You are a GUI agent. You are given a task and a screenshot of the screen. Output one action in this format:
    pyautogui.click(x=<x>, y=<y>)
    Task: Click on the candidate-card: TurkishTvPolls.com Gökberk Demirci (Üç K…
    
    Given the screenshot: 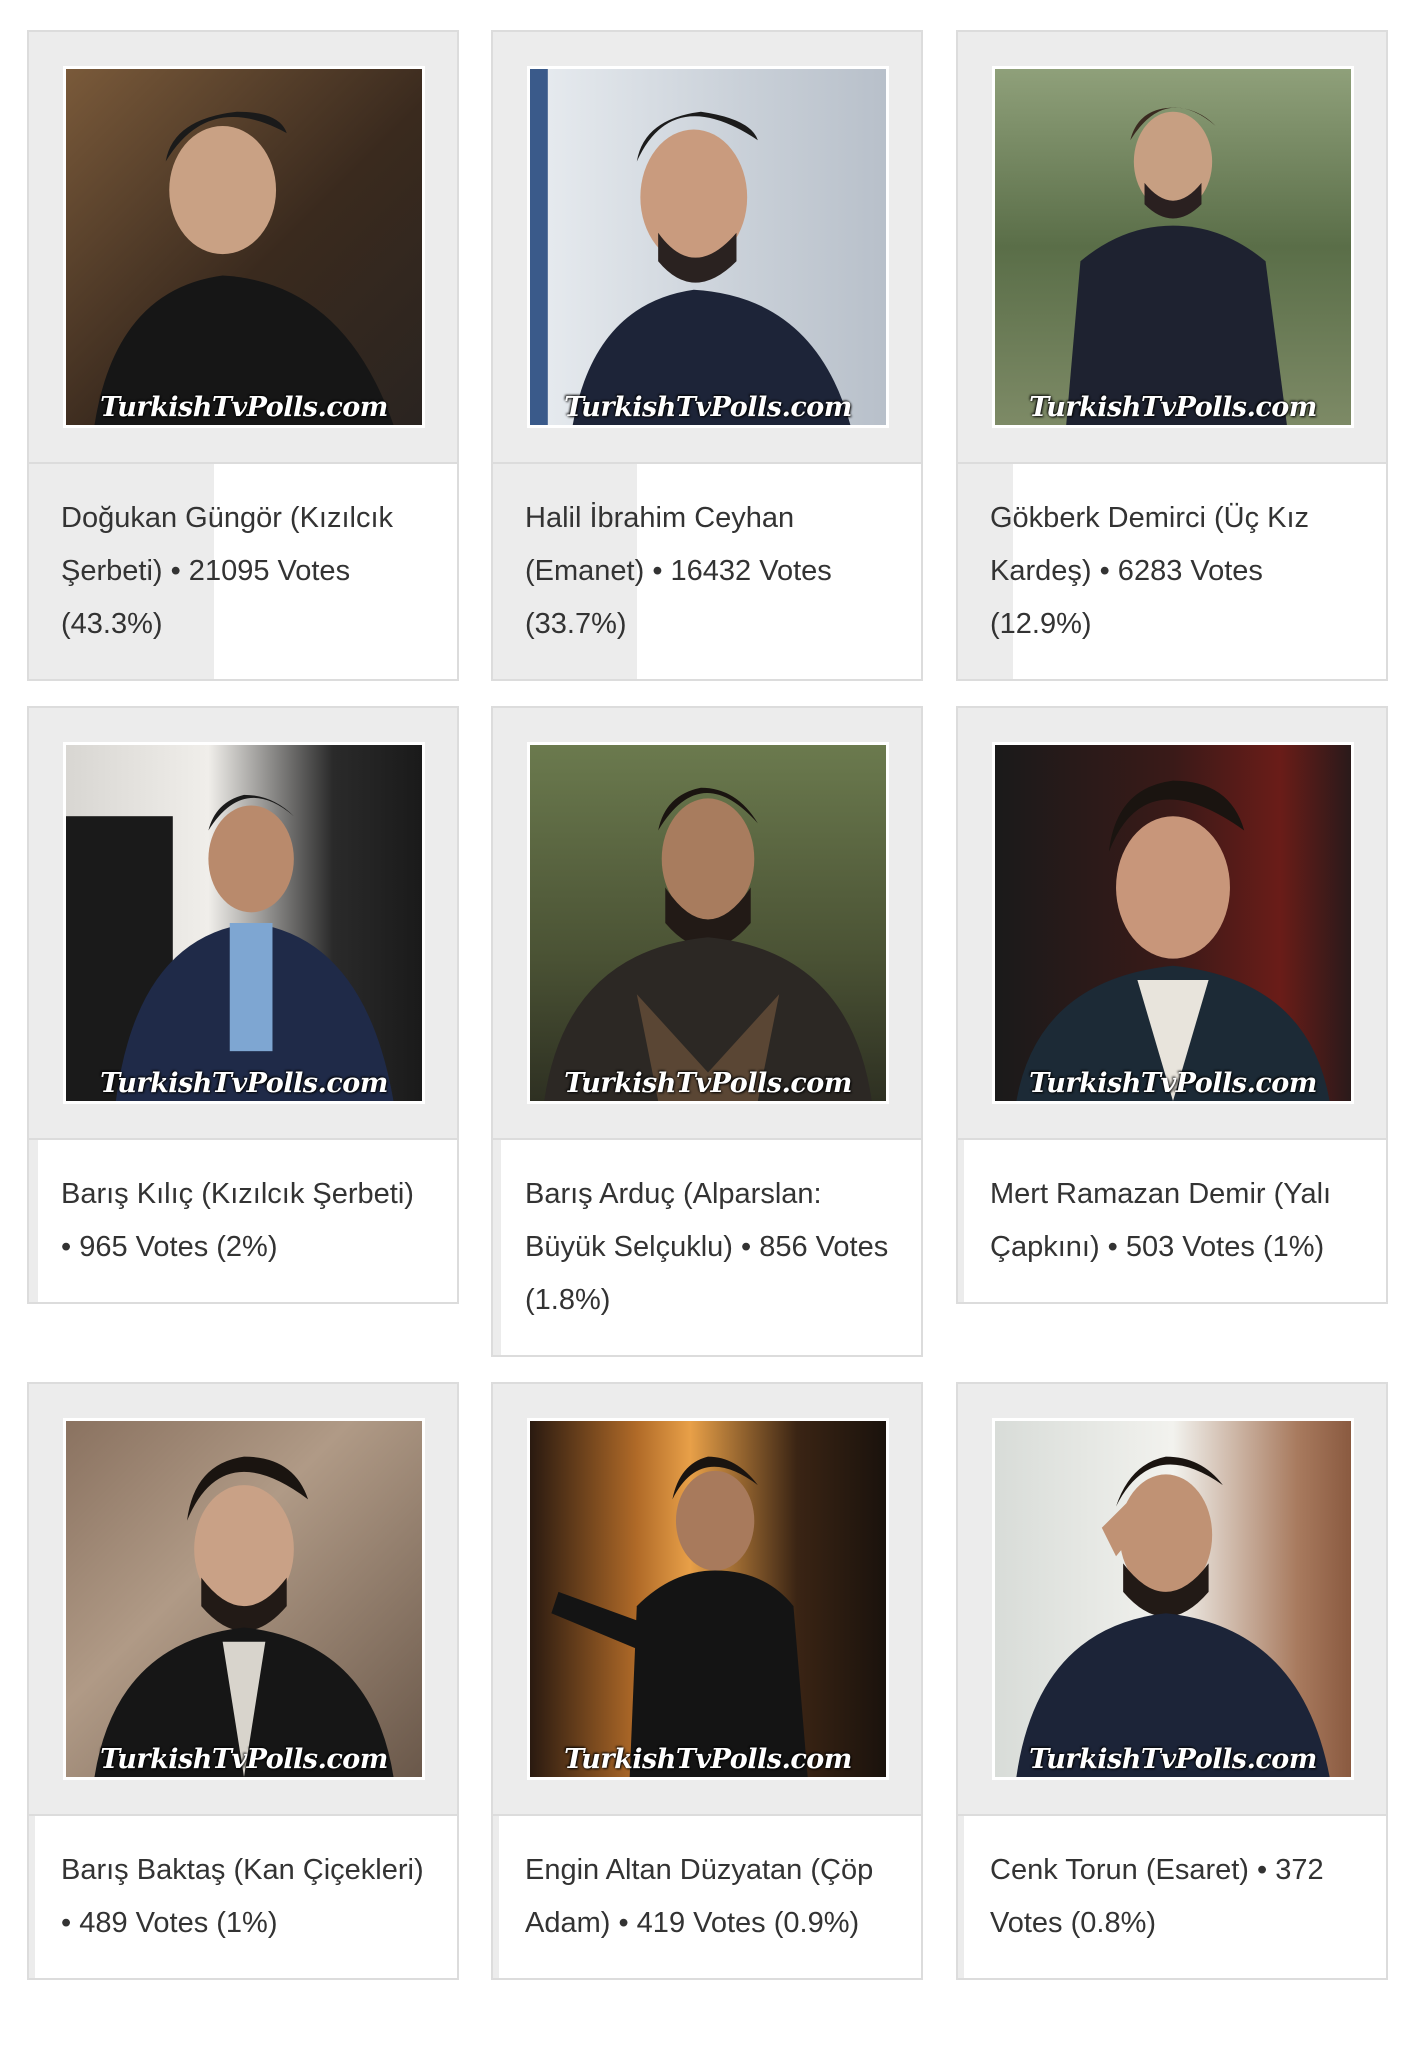 What is the action you would take?
    pyautogui.click(x=1172, y=355)
    